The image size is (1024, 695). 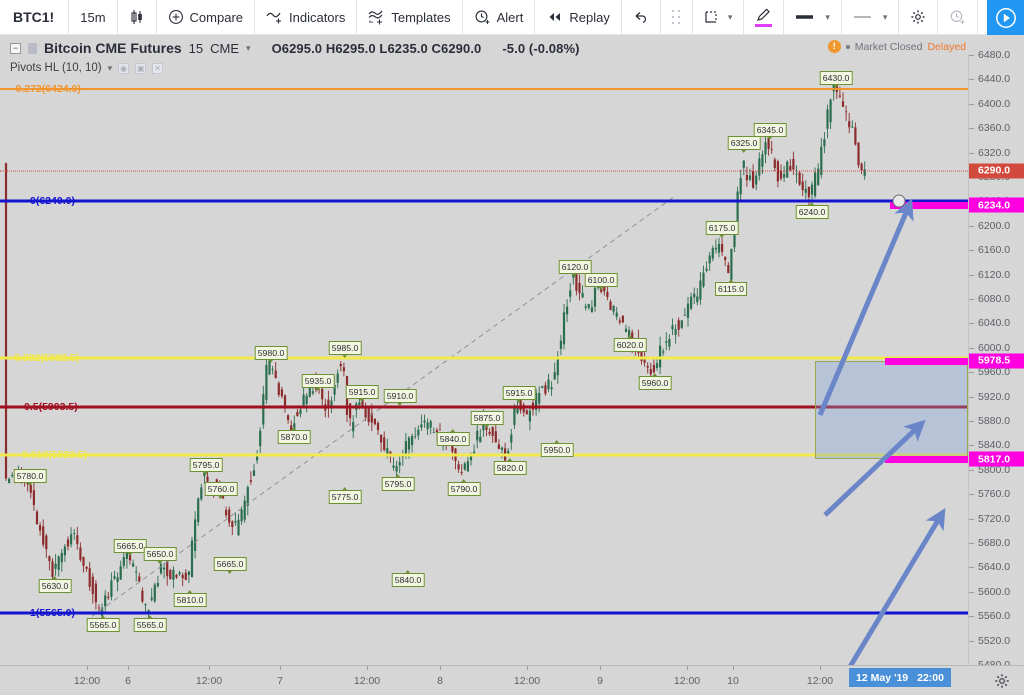 What do you see at coordinates (899, 201) in the screenshot?
I see `level-anchor-handle` at bounding box center [899, 201].